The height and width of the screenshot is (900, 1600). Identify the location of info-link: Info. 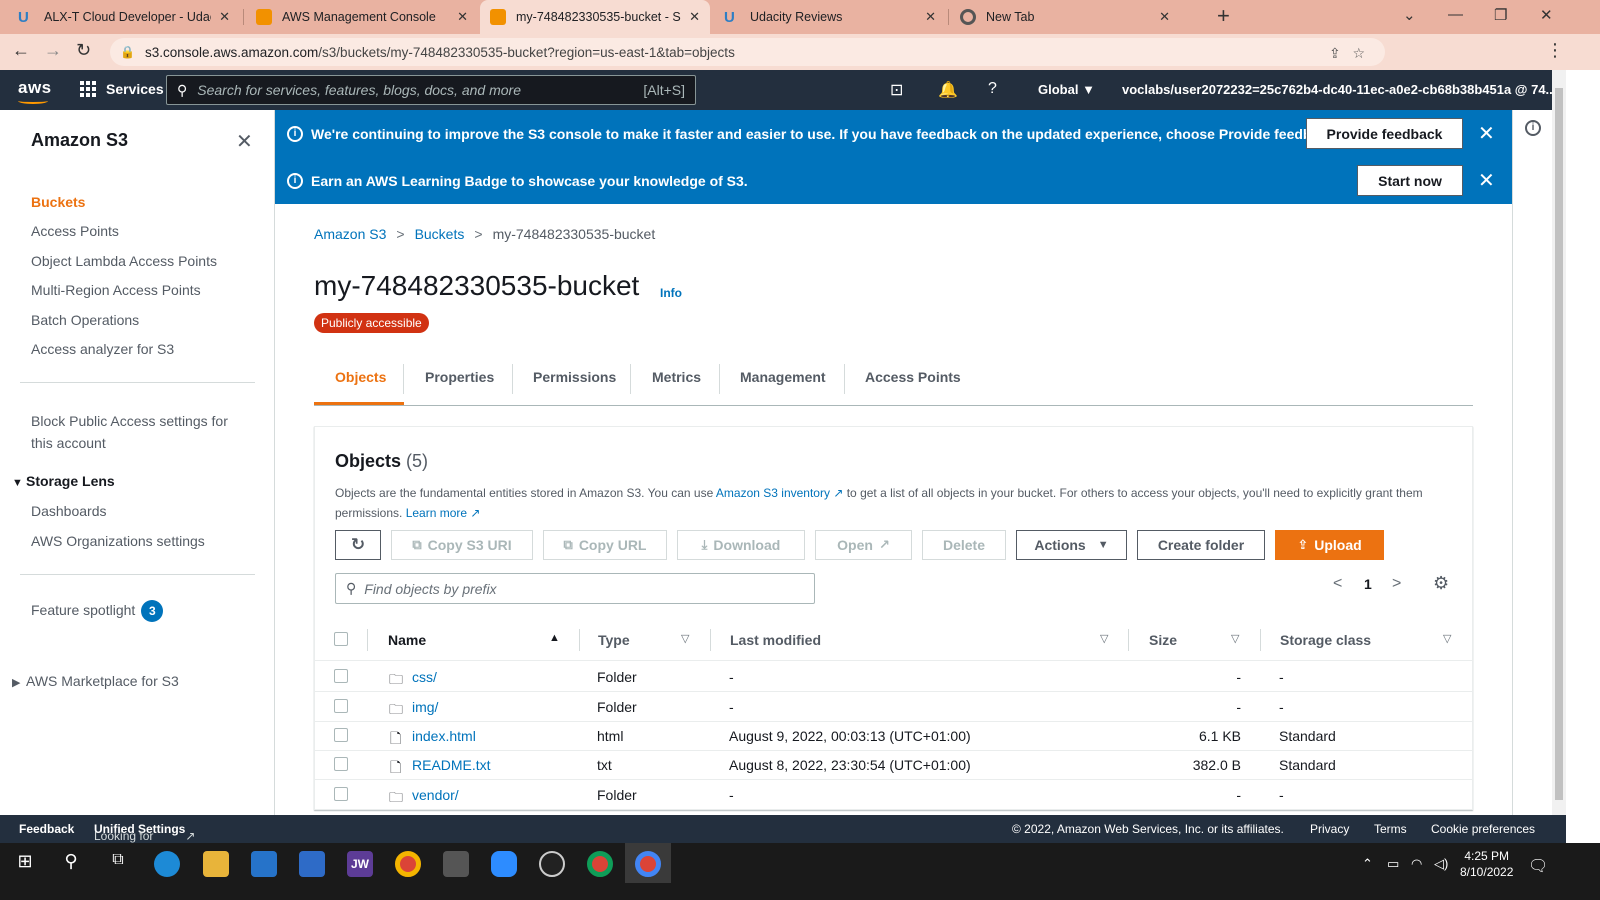
(671, 293).